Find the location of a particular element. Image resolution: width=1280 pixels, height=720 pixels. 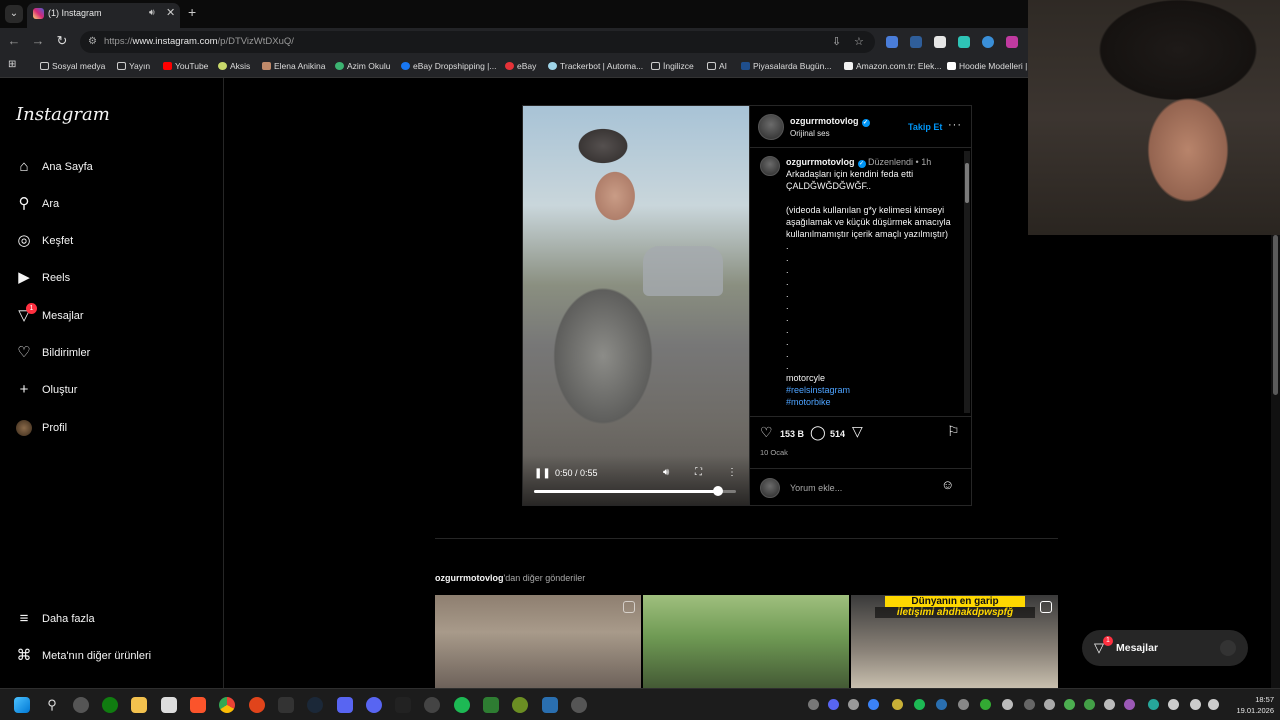

bookmark-folder: Yayın is located at coordinates (133, 66).